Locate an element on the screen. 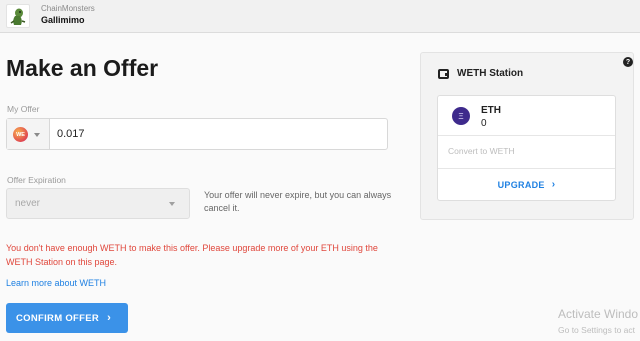 This screenshot has width=640, height=341. upgrade-label: UPGRADE is located at coordinates (521, 184).